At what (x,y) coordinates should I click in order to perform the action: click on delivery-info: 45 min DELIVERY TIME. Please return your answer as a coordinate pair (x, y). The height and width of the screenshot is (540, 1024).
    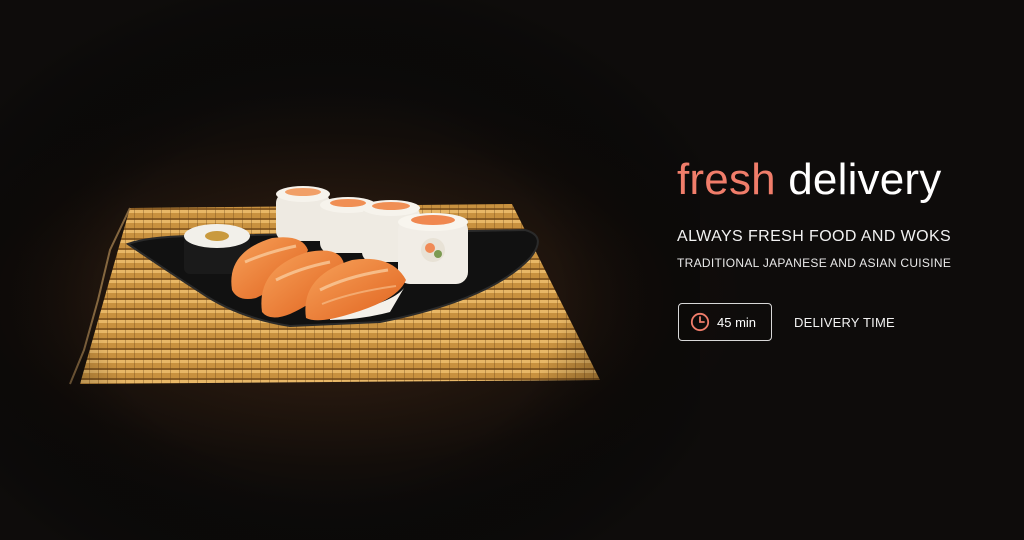
    Looking at the image, I should click on (786, 322).